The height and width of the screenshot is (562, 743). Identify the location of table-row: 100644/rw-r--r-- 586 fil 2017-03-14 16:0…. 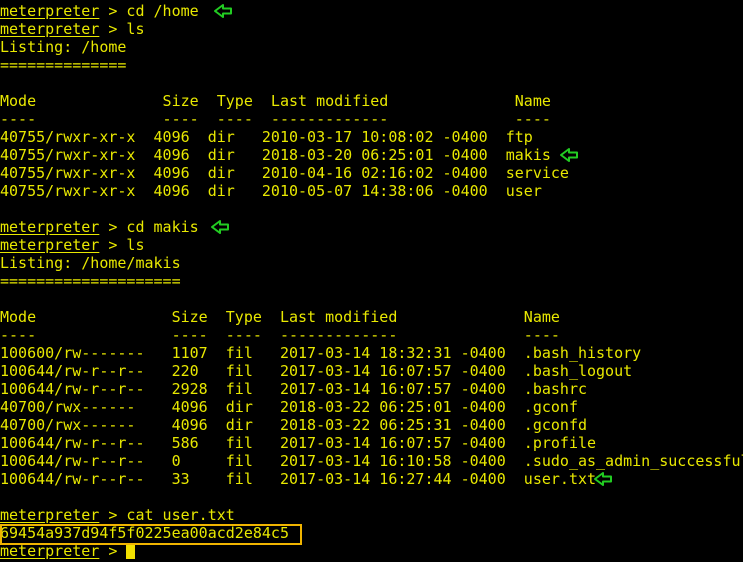
(298, 443).